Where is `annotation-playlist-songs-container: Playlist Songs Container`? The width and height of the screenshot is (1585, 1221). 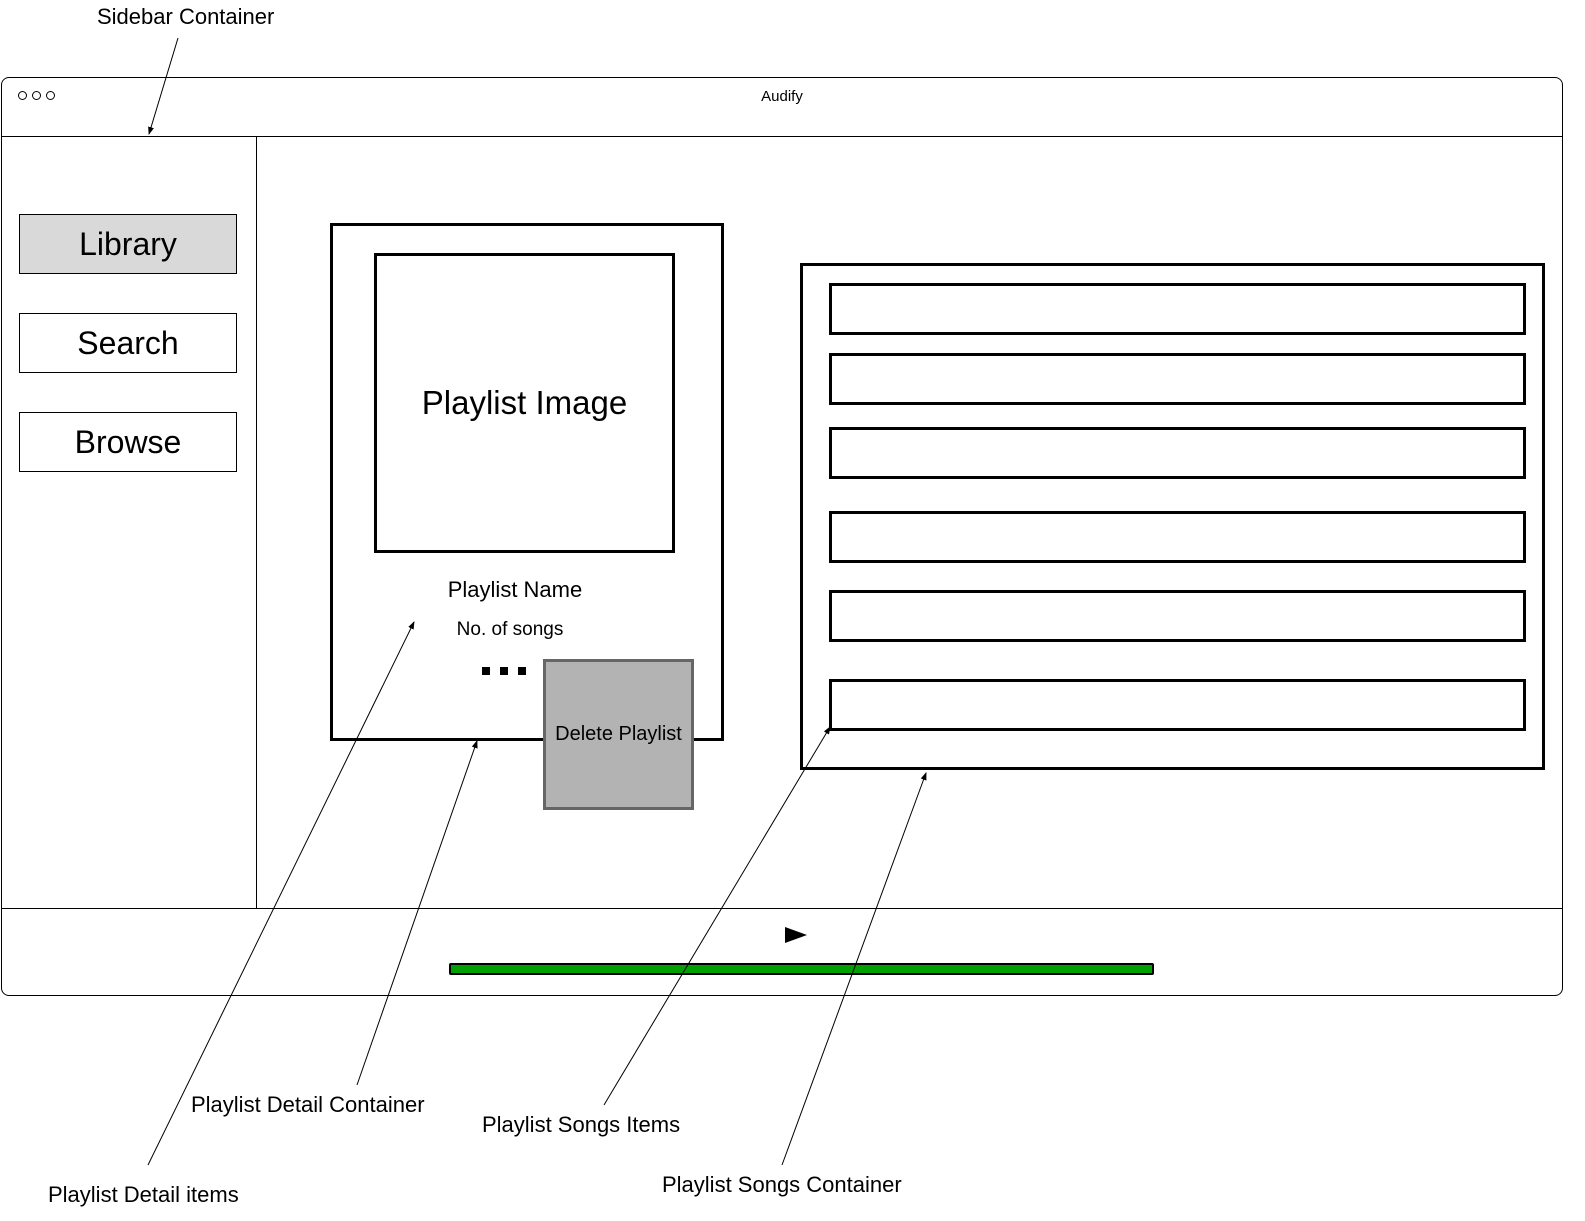
annotation-playlist-songs-container: Playlist Songs Container is located at coordinates (782, 1184).